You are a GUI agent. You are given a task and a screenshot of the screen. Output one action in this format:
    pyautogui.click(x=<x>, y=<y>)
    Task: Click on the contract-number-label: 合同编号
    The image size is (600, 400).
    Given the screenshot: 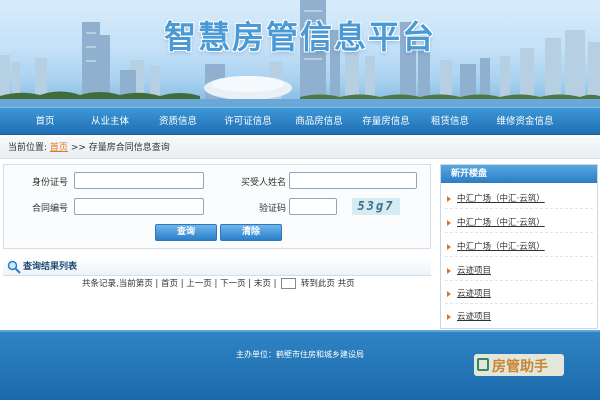 What is the action you would take?
    pyautogui.click(x=49, y=209)
    